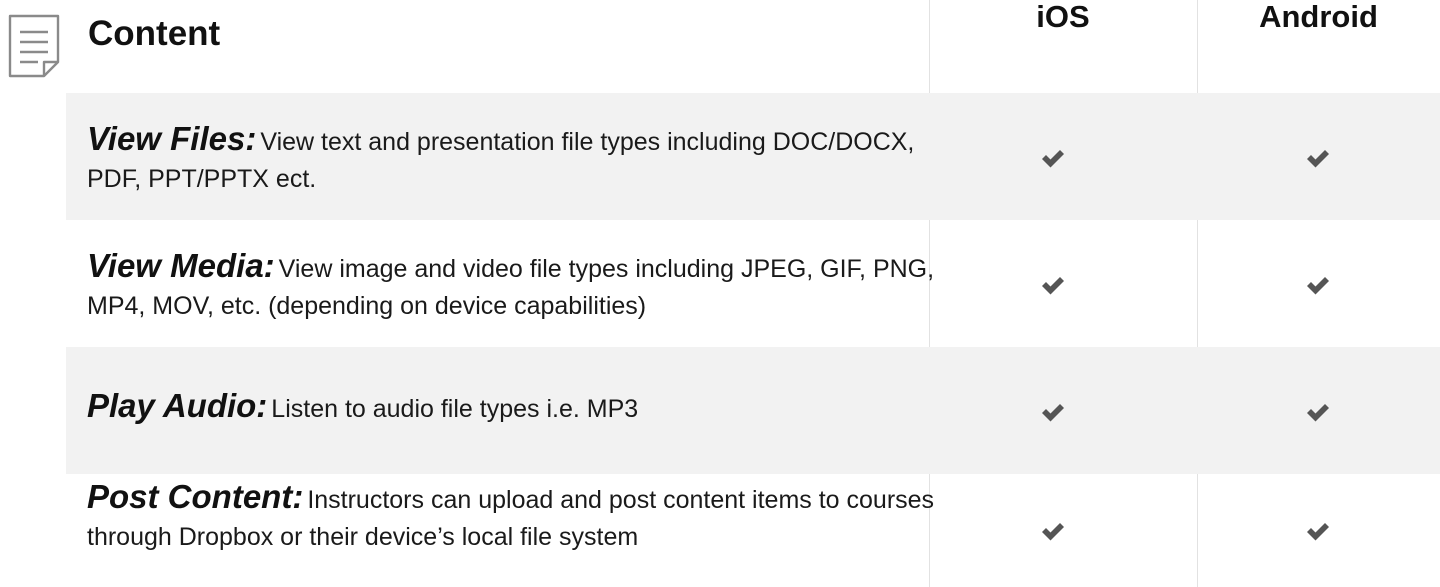 Image resolution: width=1440 pixels, height=587 pixels. I want to click on feature-name: View Files:, so click(172, 138).